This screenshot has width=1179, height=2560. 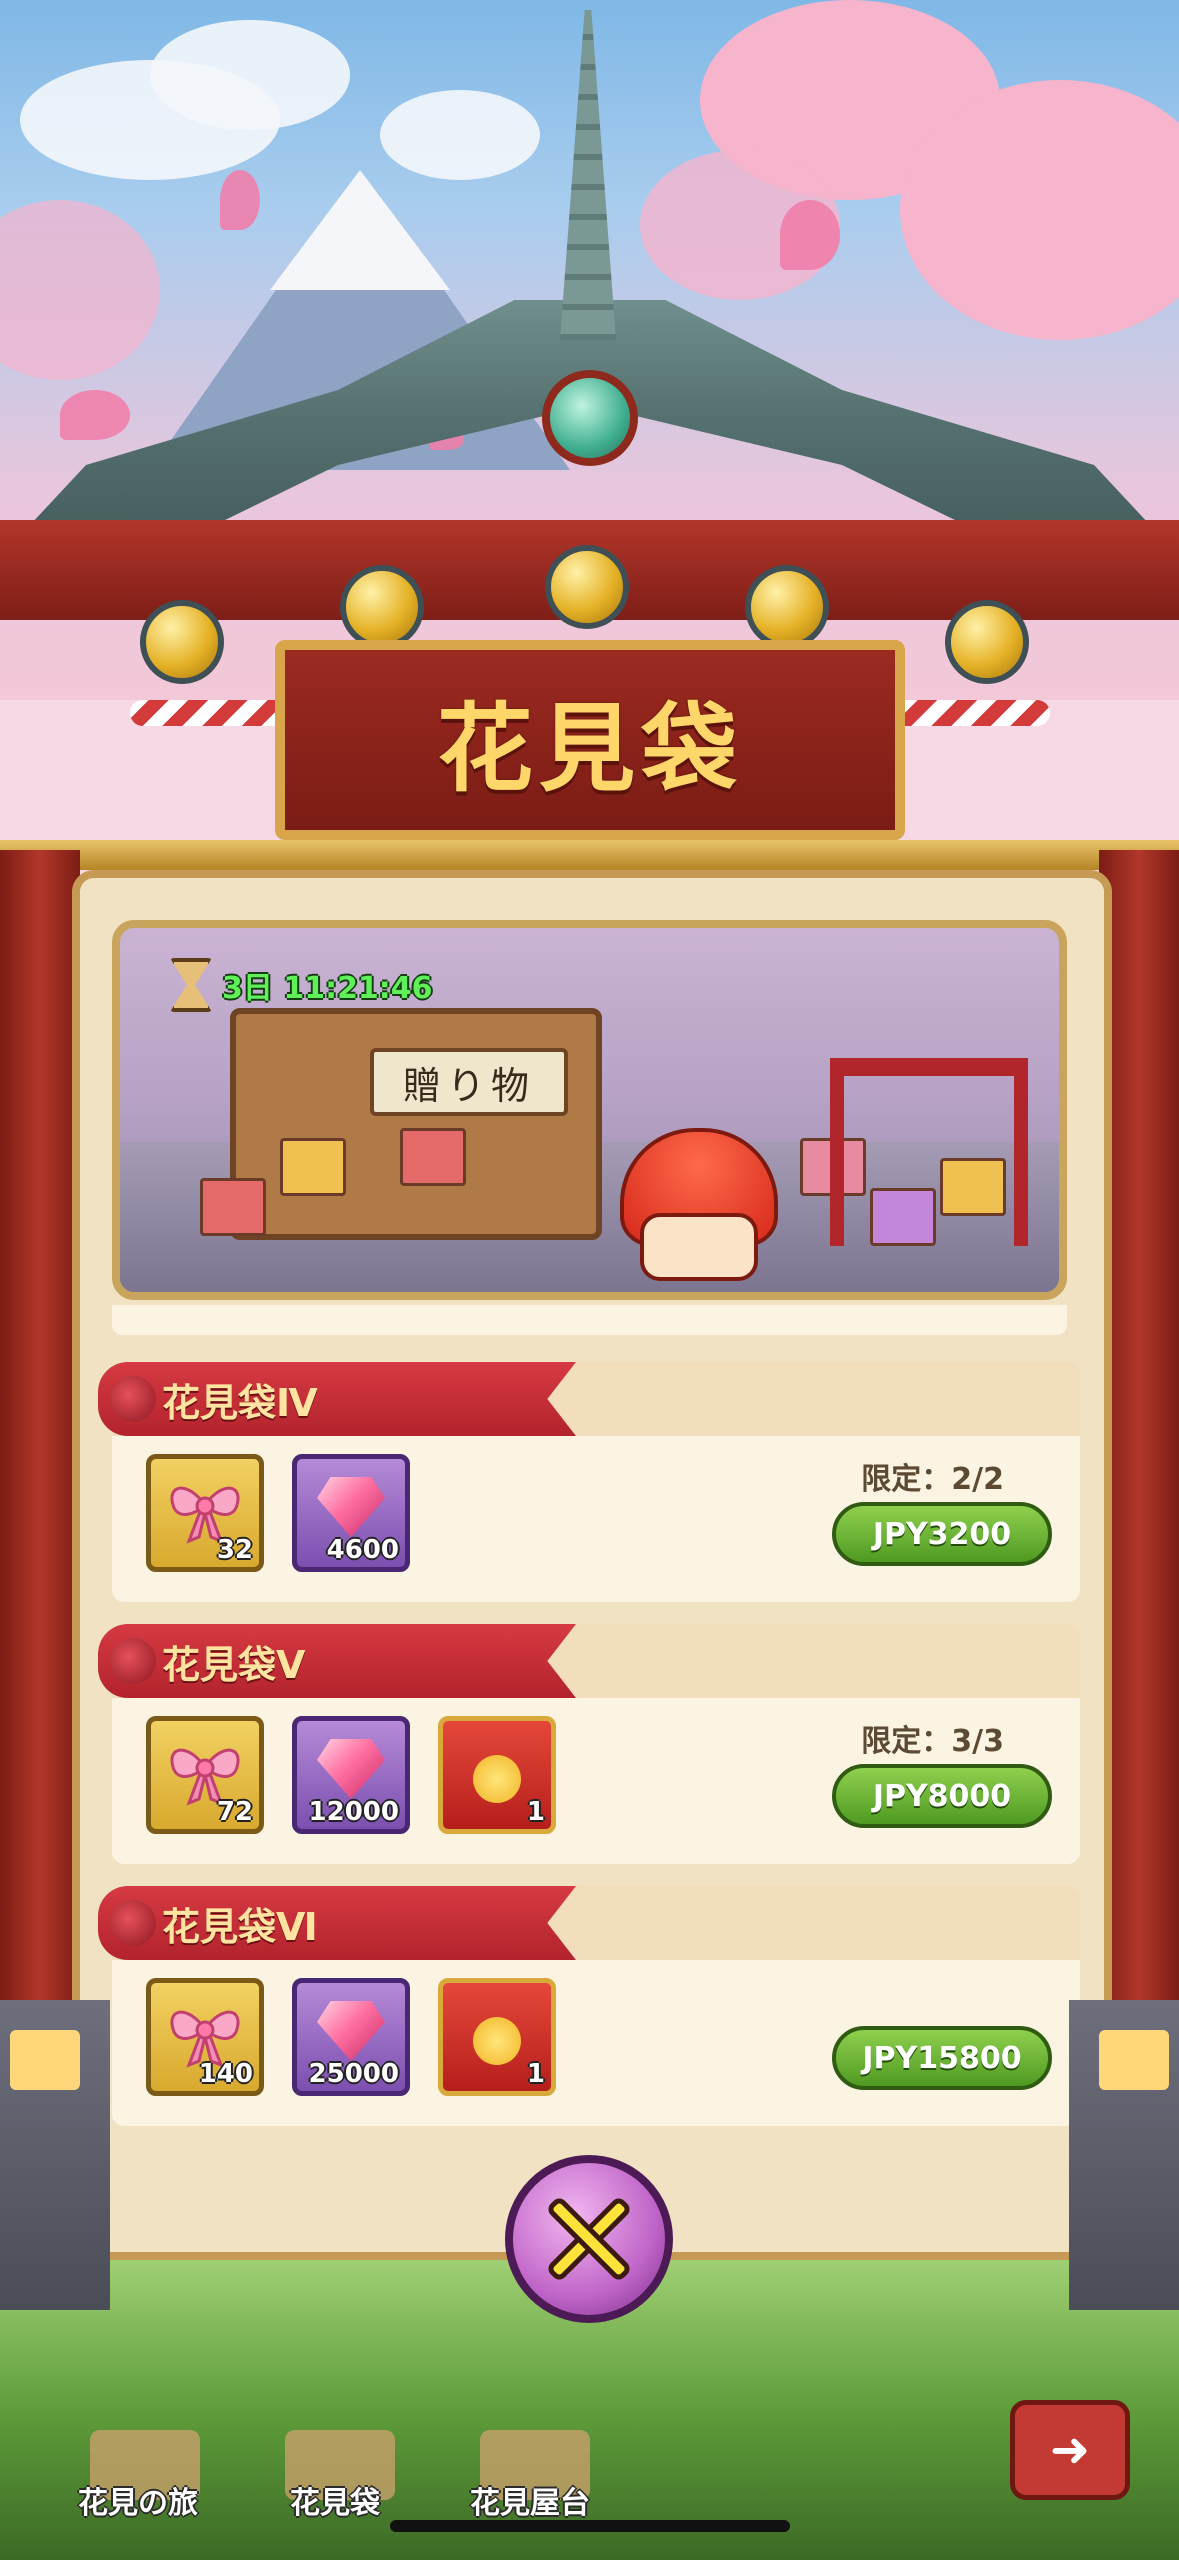 I want to click on pack-title: 花見袋Ⅳ, so click(x=240, y=1403).